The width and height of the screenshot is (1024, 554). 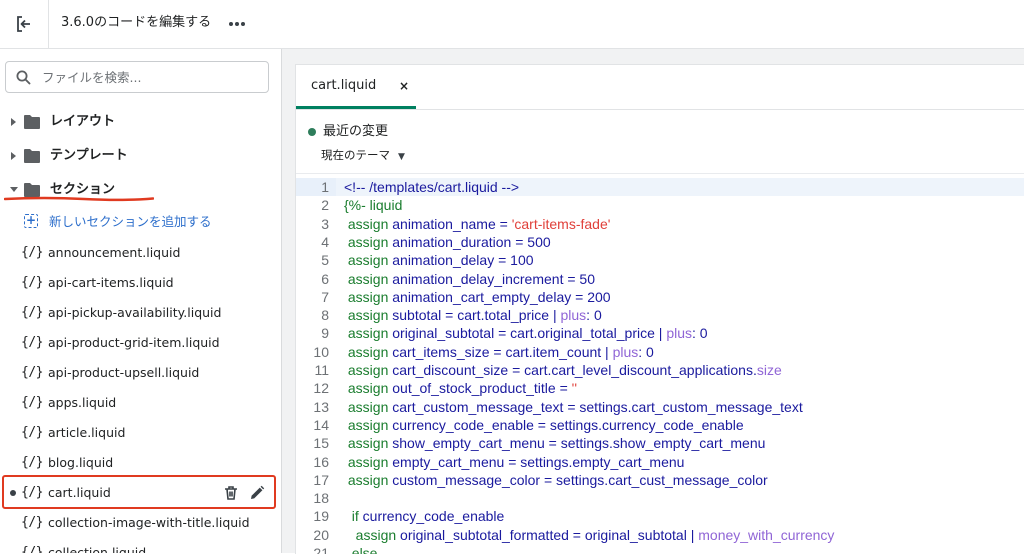 What do you see at coordinates (447, 242) in the screenshot?
I see `code-text: assign animation_duration = 500` at bounding box center [447, 242].